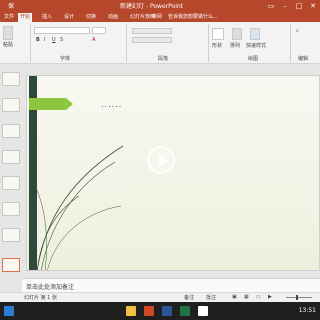 The image size is (320, 320). Describe the element at coordinates (270, 297) in the screenshot. I see `slideshow-view-icon: ▶` at that location.